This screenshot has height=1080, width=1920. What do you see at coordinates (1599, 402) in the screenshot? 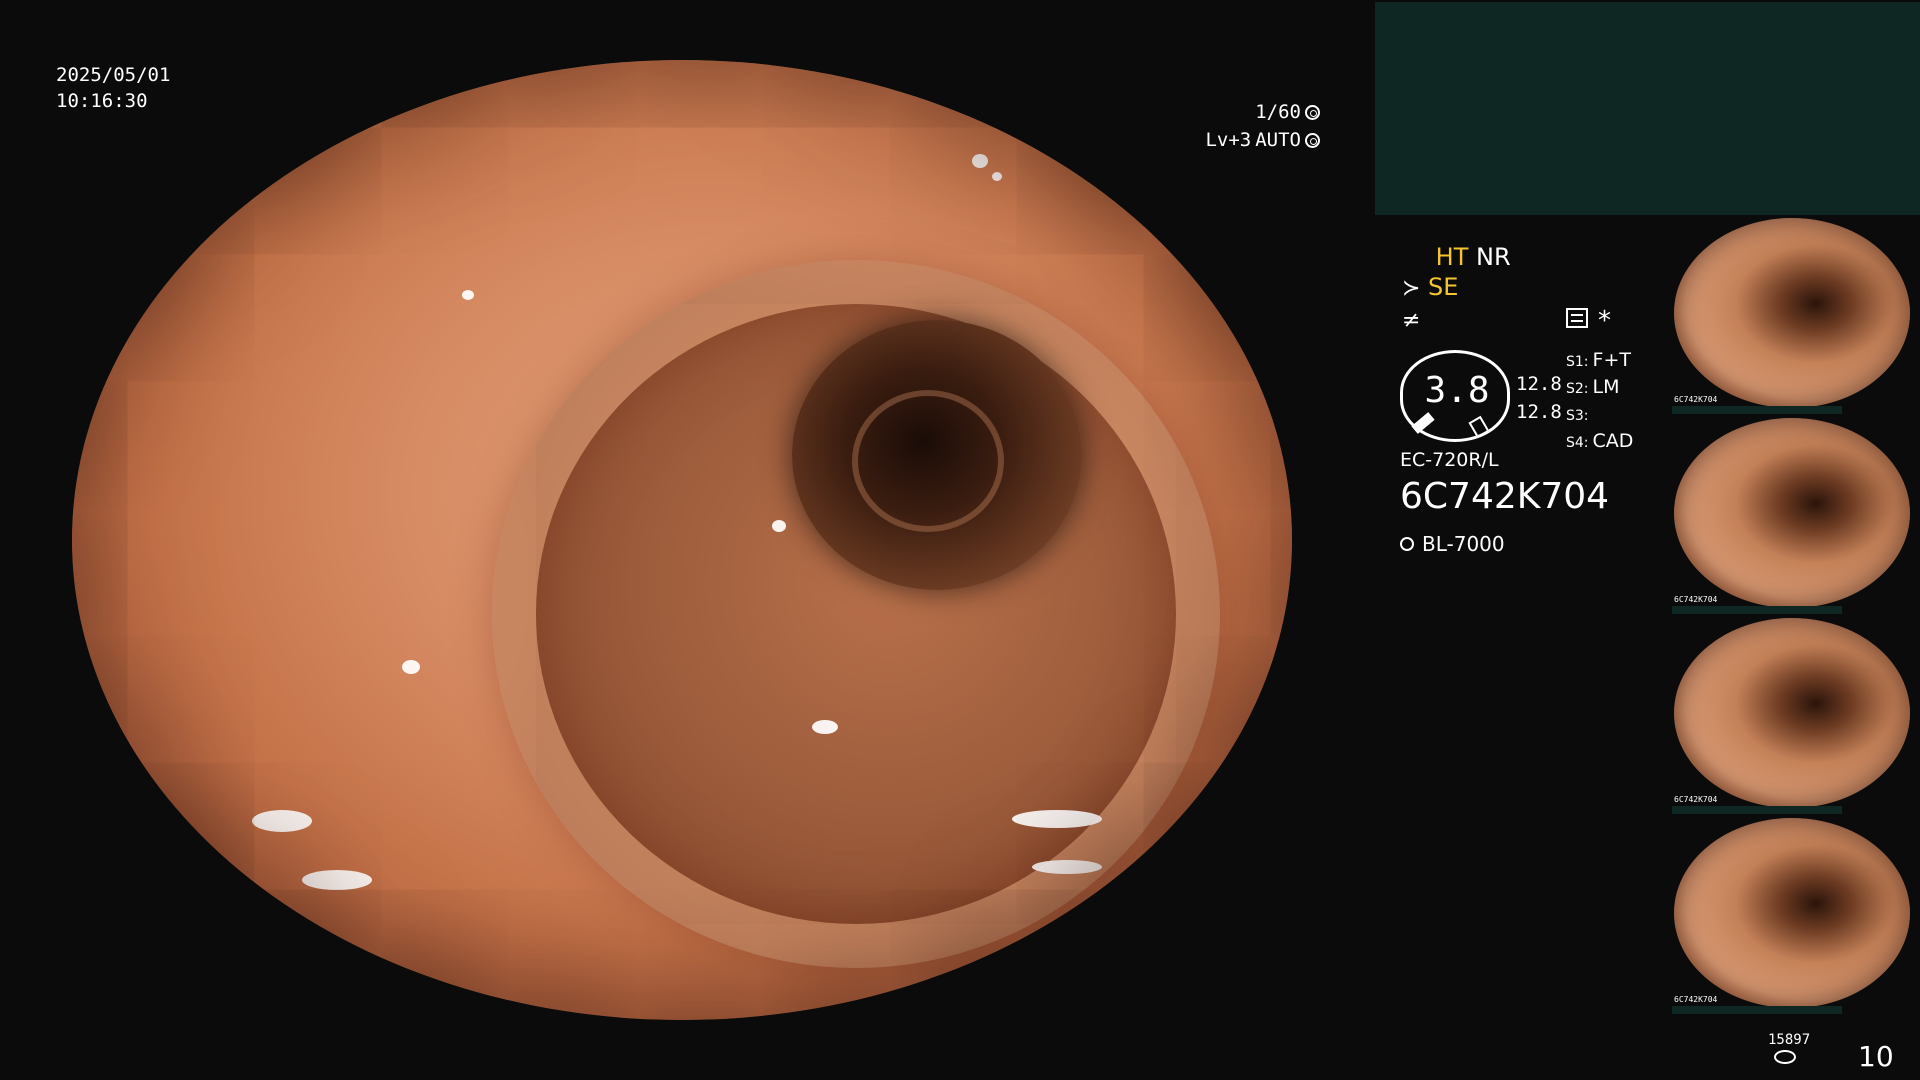
I see `switch-modes: S1: F+T S2: LM S3: S4: CAD` at bounding box center [1599, 402].